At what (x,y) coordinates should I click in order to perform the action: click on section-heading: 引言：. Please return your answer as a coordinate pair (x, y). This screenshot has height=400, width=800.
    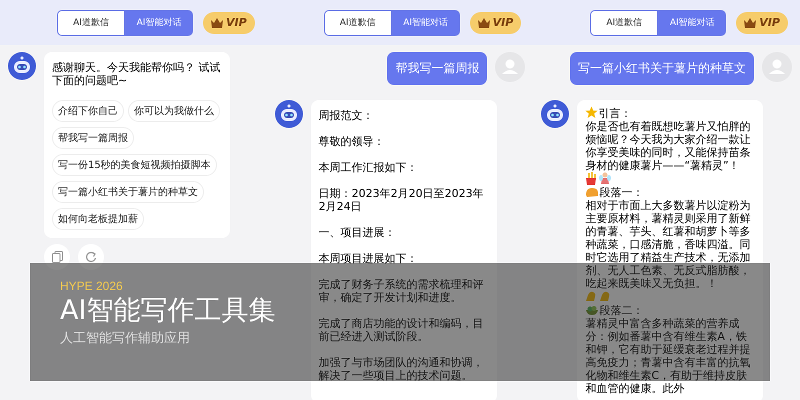
    Looking at the image, I should click on (615, 113).